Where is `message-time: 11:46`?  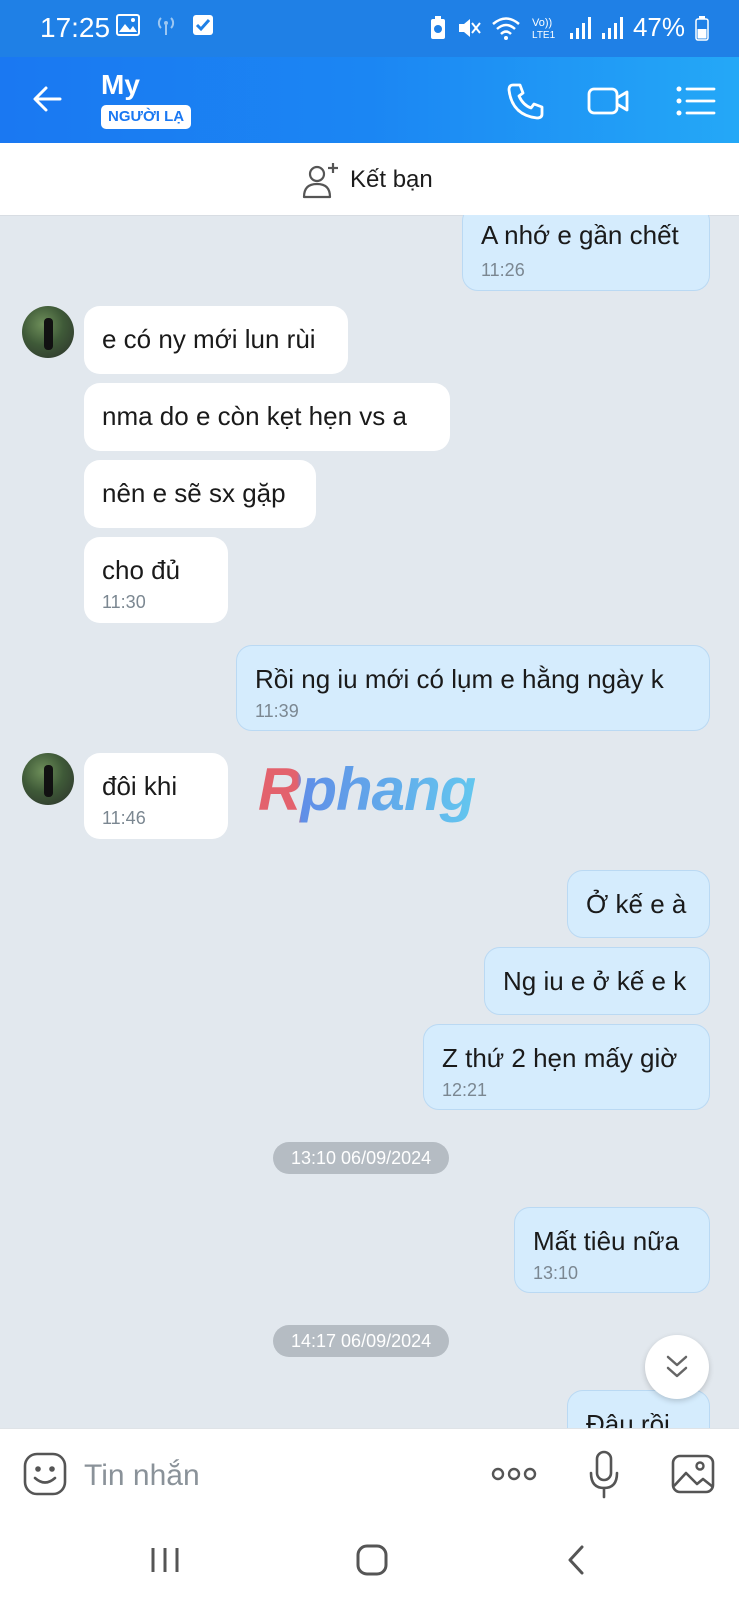
message-time: 11:46 is located at coordinates (124, 818).